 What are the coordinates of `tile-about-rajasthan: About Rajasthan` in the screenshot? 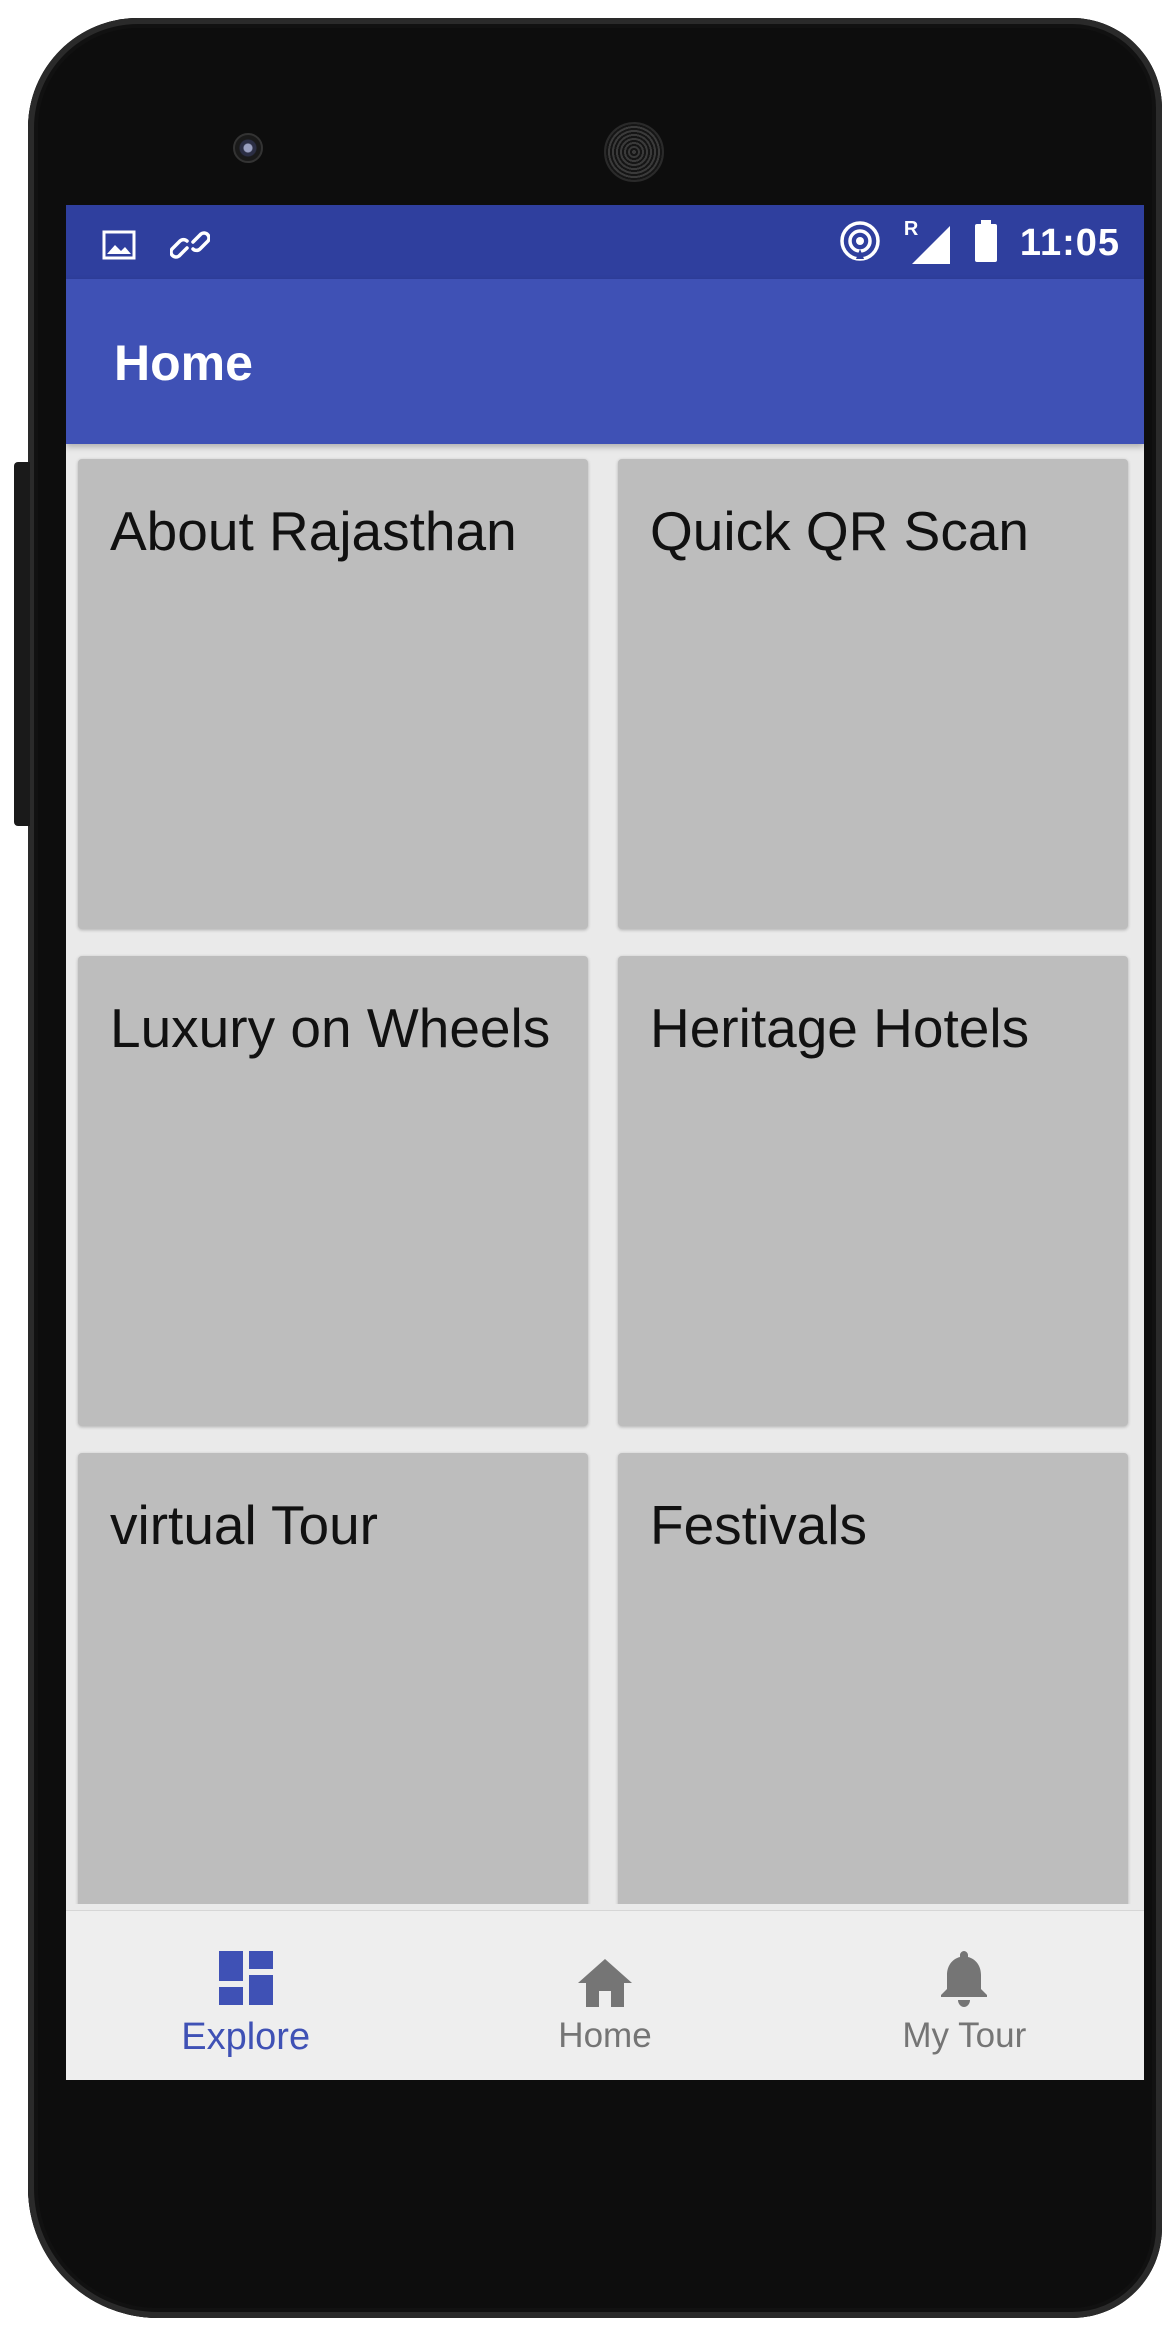 It's located at (333, 694).